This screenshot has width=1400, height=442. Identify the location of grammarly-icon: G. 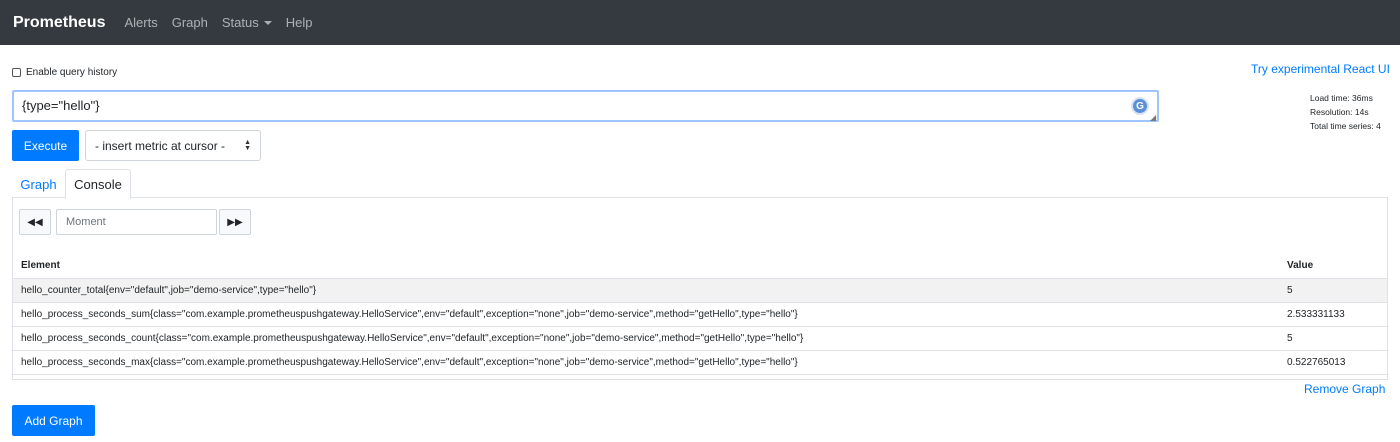
(1140, 106).